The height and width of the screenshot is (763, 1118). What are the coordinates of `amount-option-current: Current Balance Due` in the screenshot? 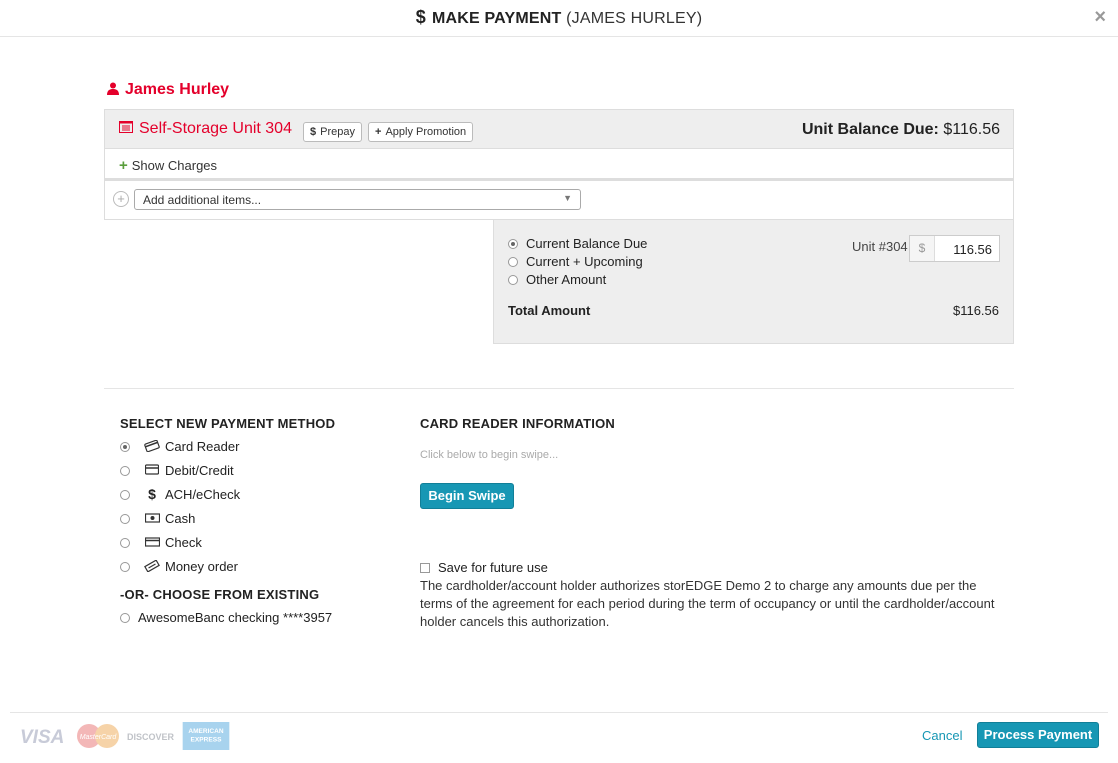 It's located at (577, 243).